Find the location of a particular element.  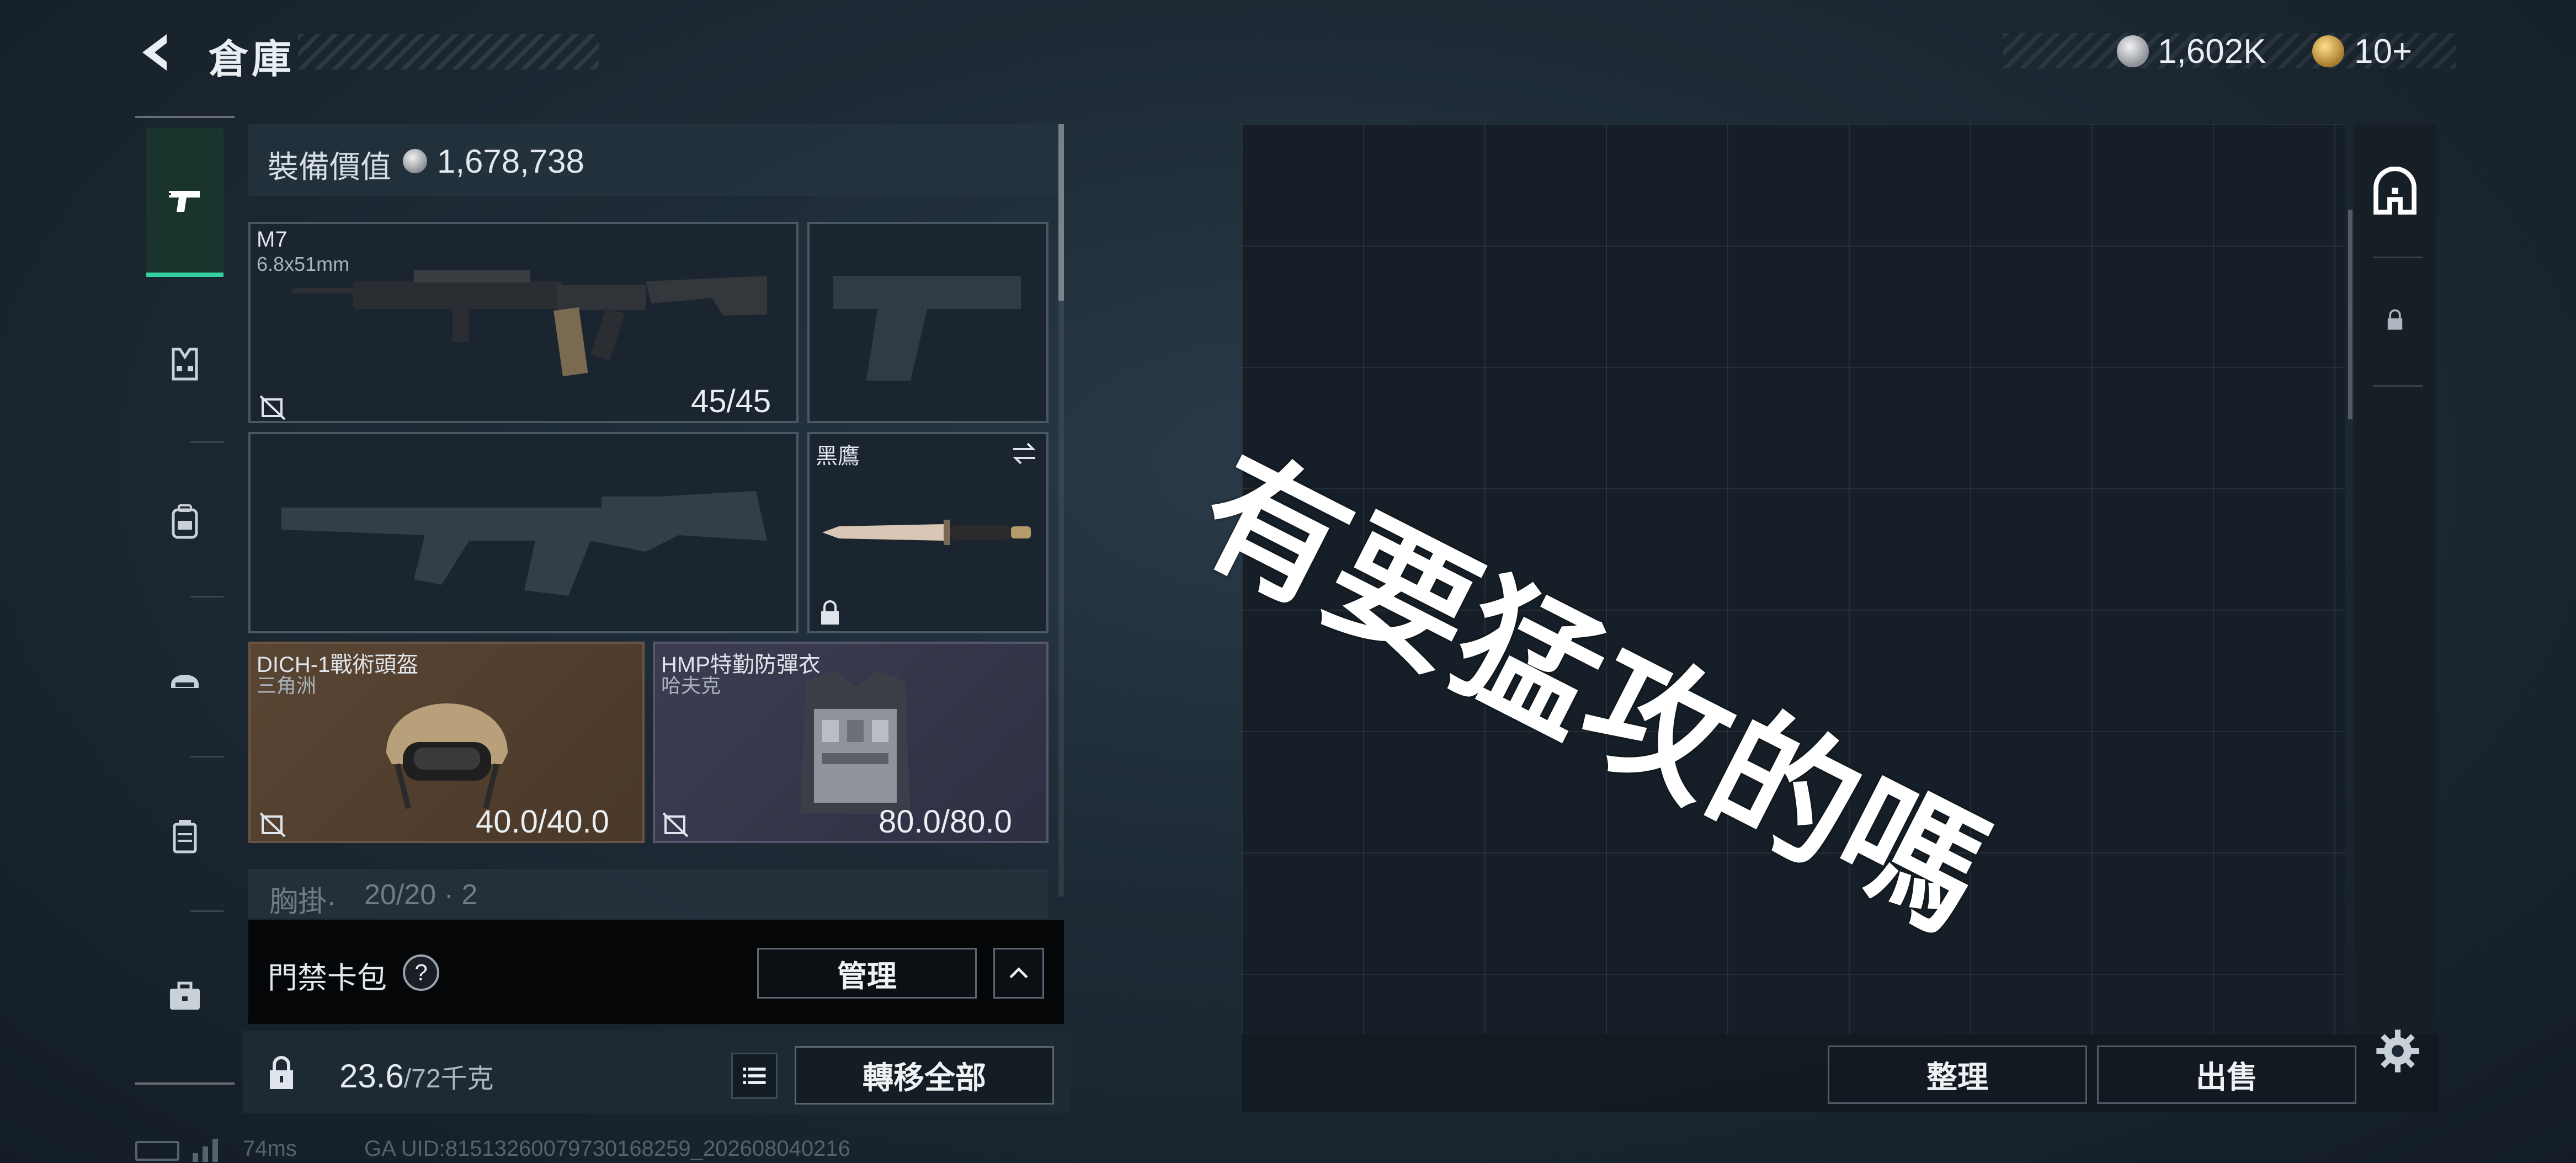

gold-currency-amount: 10+ is located at coordinates (2383, 52).